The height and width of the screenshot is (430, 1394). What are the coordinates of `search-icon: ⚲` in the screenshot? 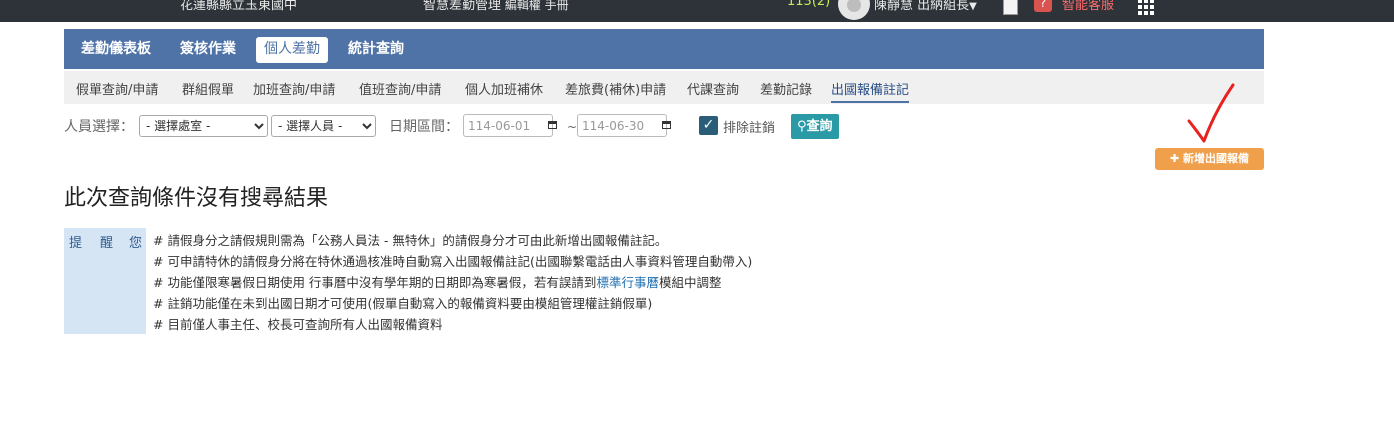 It's located at (802, 126).